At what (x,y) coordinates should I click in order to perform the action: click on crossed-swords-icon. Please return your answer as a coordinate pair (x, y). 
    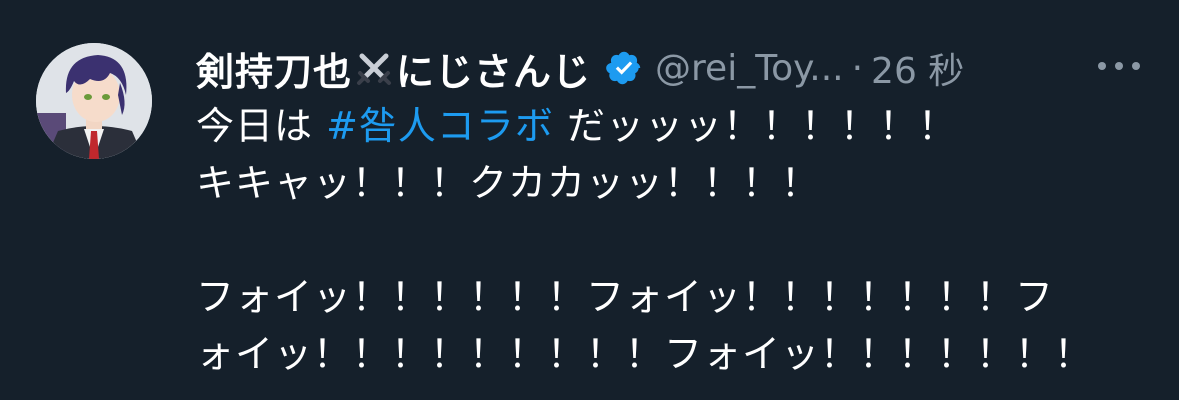
    Looking at the image, I should click on (374, 69).